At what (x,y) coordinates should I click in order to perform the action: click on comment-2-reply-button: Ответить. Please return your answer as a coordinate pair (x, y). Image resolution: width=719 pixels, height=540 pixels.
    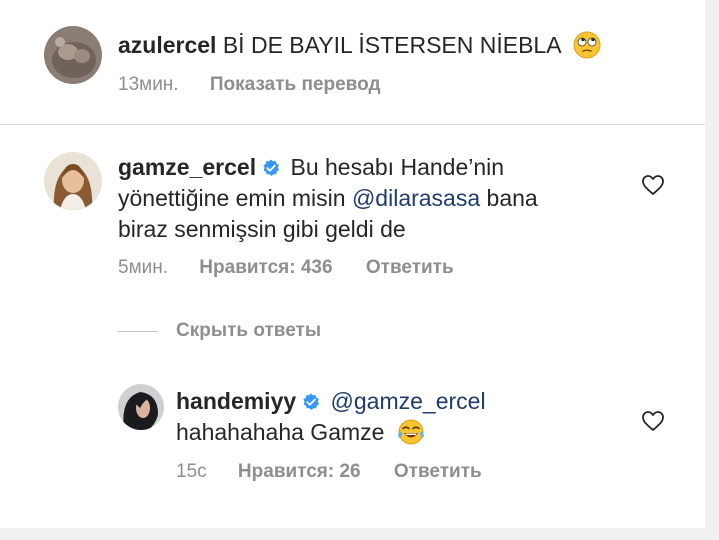
    Looking at the image, I should click on (410, 267).